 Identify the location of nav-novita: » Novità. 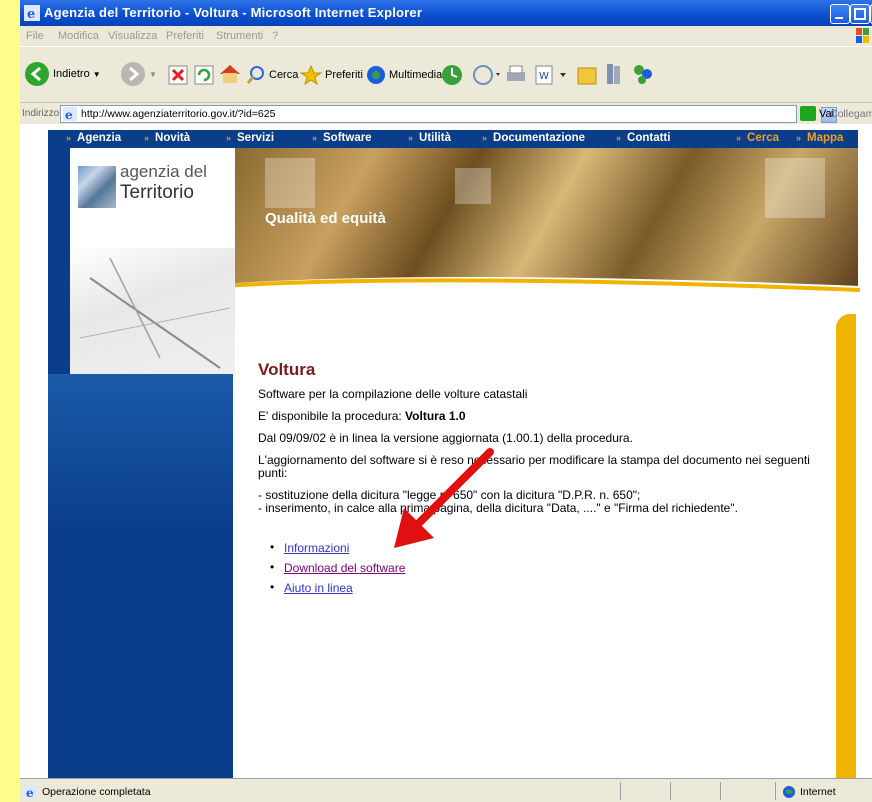
(167, 138).